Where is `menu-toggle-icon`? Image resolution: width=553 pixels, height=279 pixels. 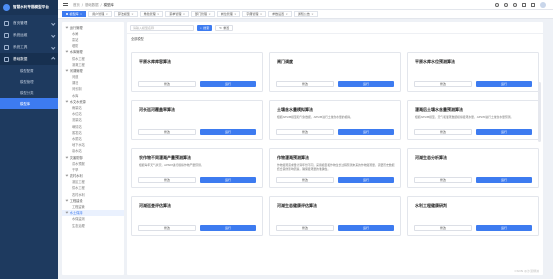 menu-toggle-icon is located at coordinates (65, 4).